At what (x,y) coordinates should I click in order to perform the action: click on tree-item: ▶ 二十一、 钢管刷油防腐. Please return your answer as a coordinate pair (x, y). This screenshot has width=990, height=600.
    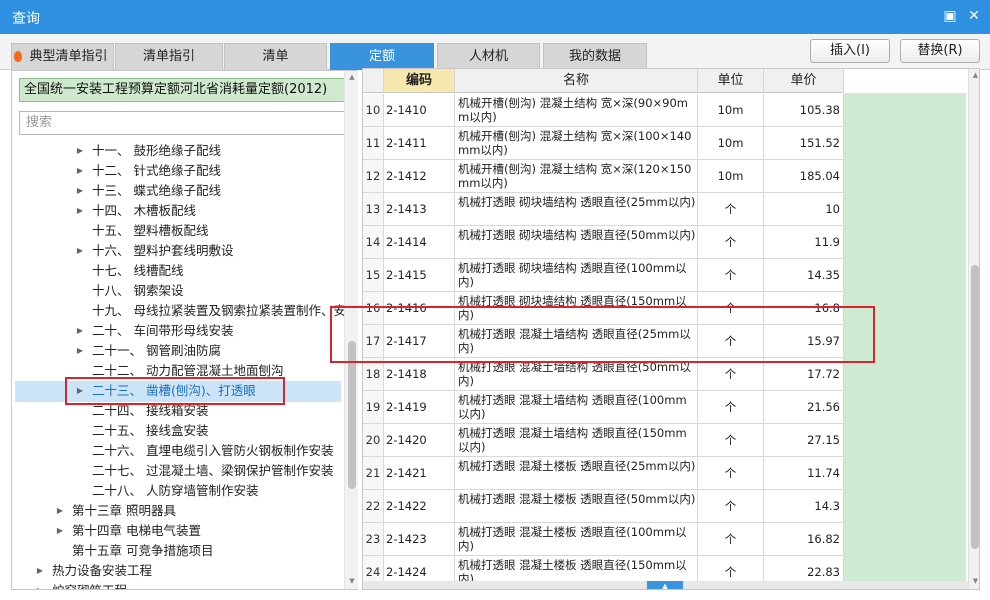
    Looking at the image, I should click on (178, 351).